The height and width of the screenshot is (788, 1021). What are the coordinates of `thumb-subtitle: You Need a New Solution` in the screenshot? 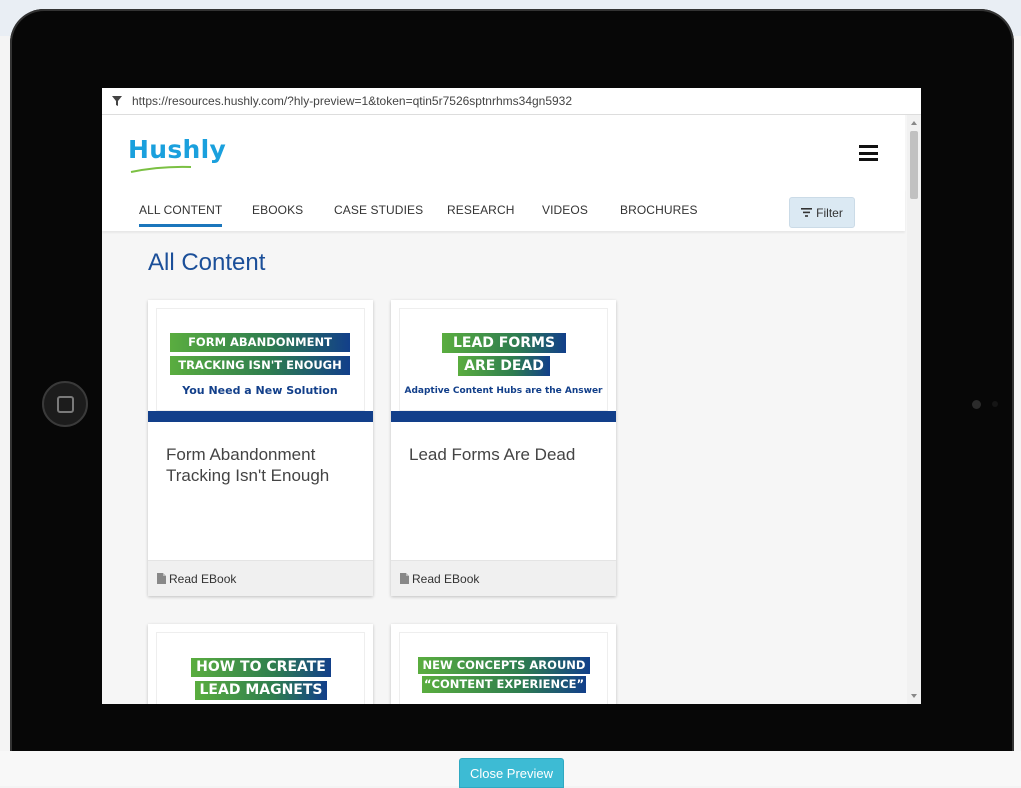 It's located at (260, 390).